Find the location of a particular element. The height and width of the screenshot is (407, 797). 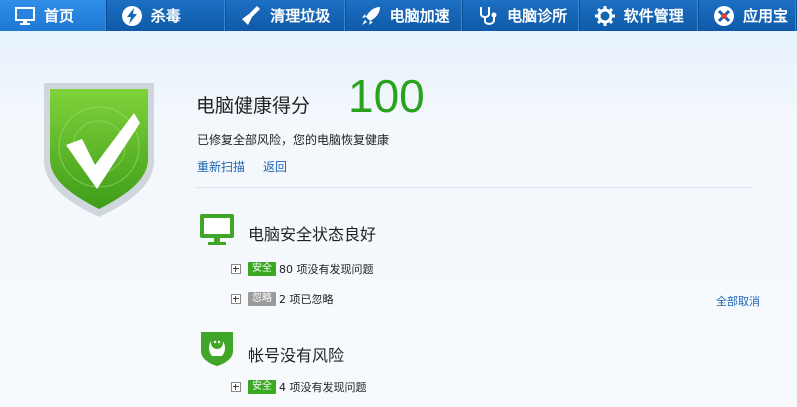

nav-tab-label: 软件管理 is located at coordinates (653, 16).